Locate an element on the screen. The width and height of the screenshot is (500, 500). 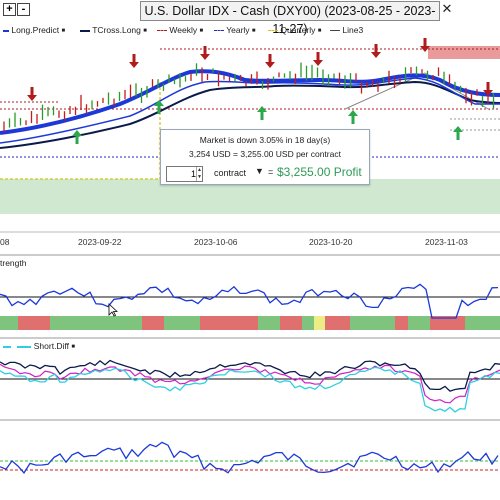
legend-tcross-long: TCross.Long ■ is located at coordinates (113, 30).